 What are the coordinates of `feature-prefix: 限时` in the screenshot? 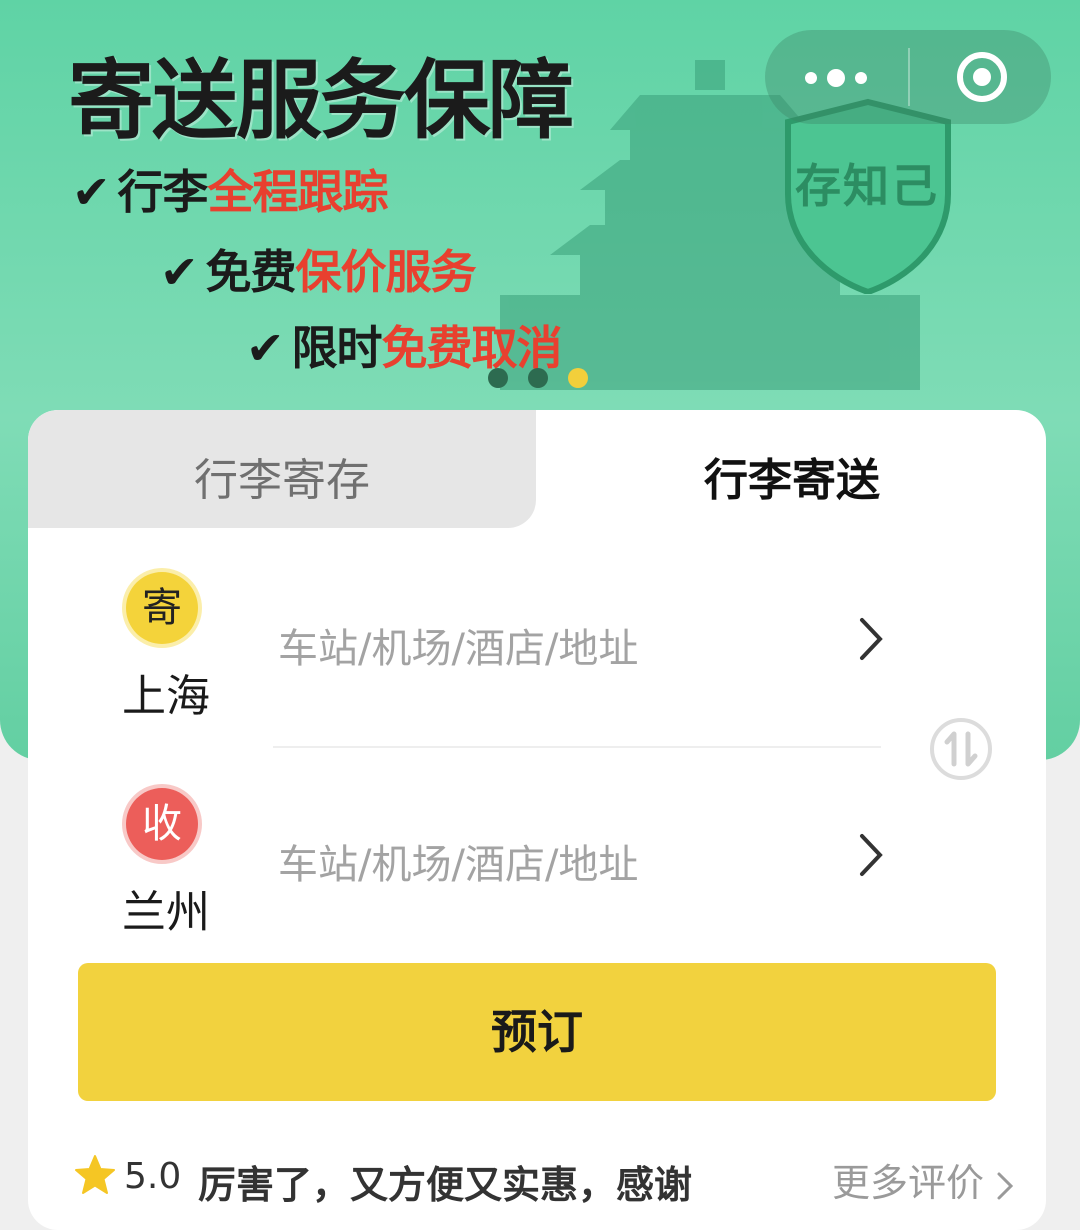 It's located at (337, 348).